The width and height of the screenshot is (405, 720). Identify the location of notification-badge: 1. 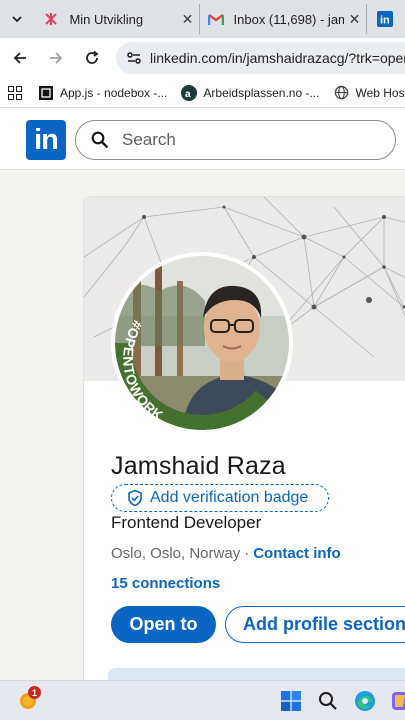
(34, 692).